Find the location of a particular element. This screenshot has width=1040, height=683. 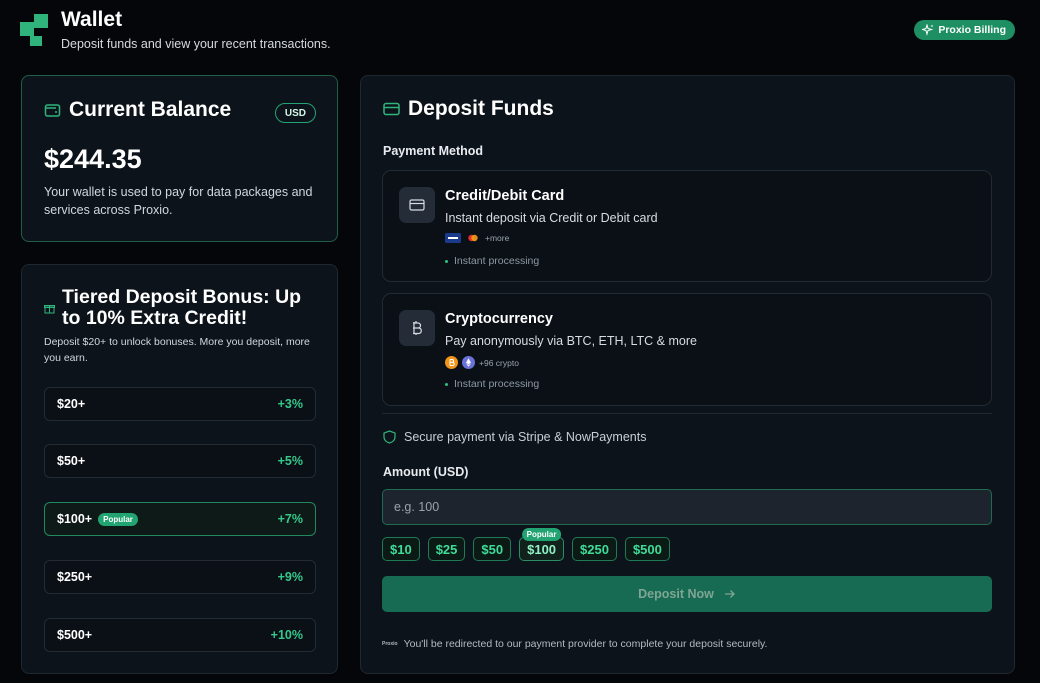

crypto-coins: +96 crypto is located at coordinates (482, 362).